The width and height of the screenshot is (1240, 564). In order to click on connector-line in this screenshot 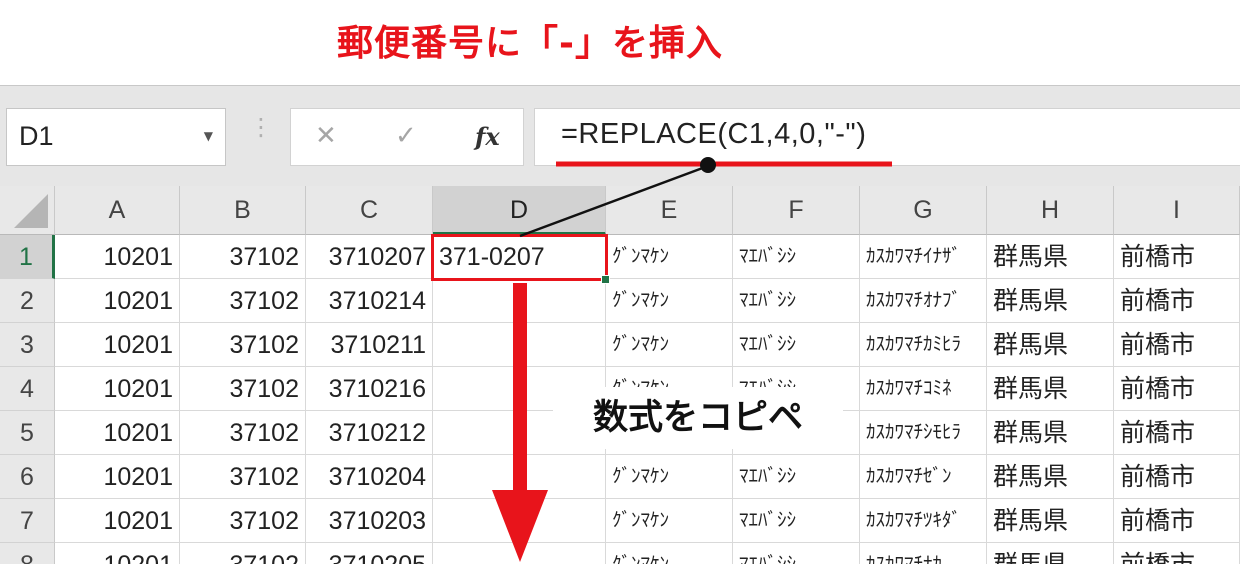, I will do `click(614, 201)`.